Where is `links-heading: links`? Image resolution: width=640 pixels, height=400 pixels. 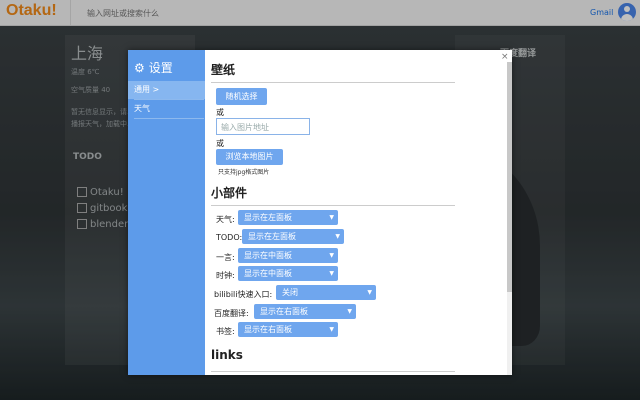
links-heading: links is located at coordinates (227, 355).